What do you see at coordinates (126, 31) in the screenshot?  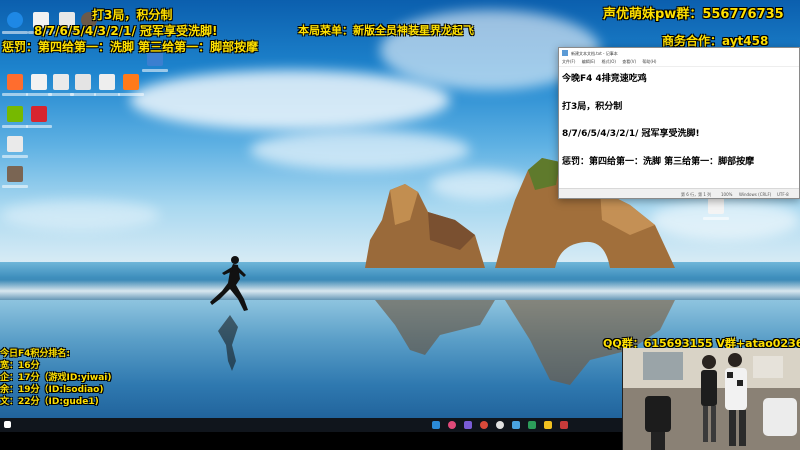 I see `overlay-rules-line2: 8/7/6/5/4/3/2/1/ 冠军享受洗脚!` at bounding box center [126, 31].